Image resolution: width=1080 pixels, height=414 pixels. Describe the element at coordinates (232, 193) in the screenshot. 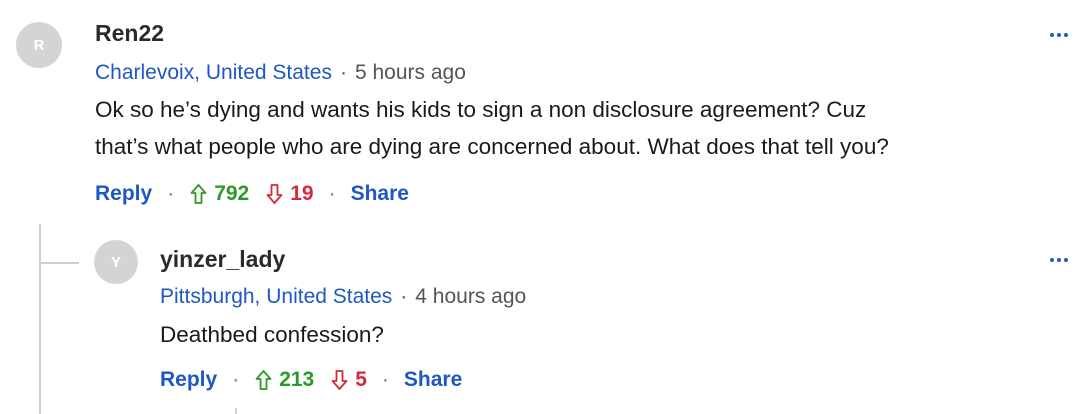

I see `upvote-count: 792` at that location.